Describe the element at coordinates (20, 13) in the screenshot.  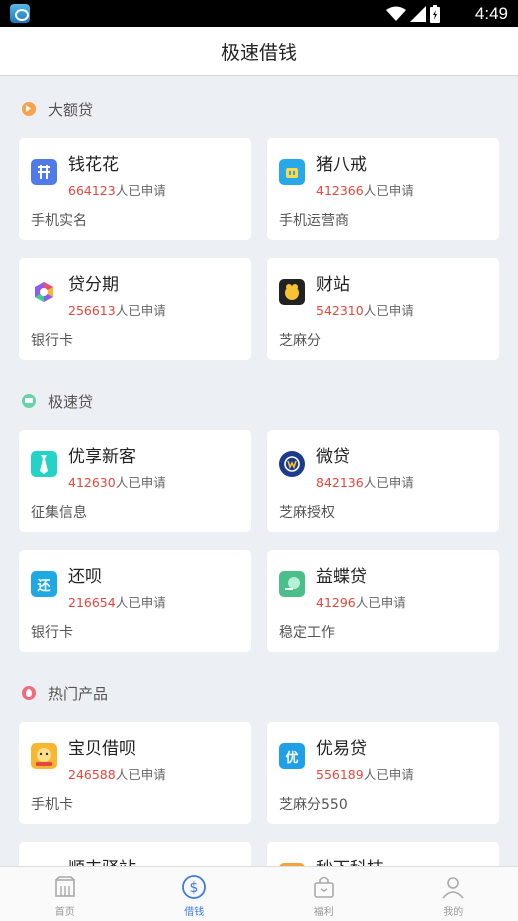
I see `app-notification-icon` at that location.